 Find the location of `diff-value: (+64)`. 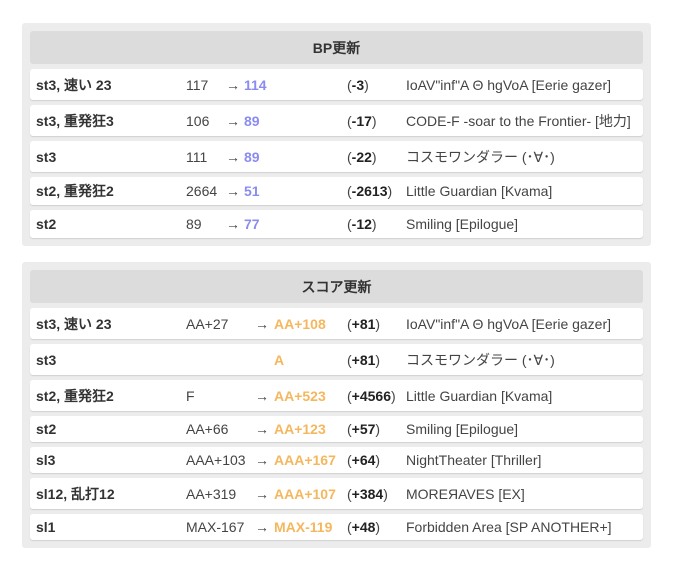

diff-value: (+64) is located at coordinates (363, 460).